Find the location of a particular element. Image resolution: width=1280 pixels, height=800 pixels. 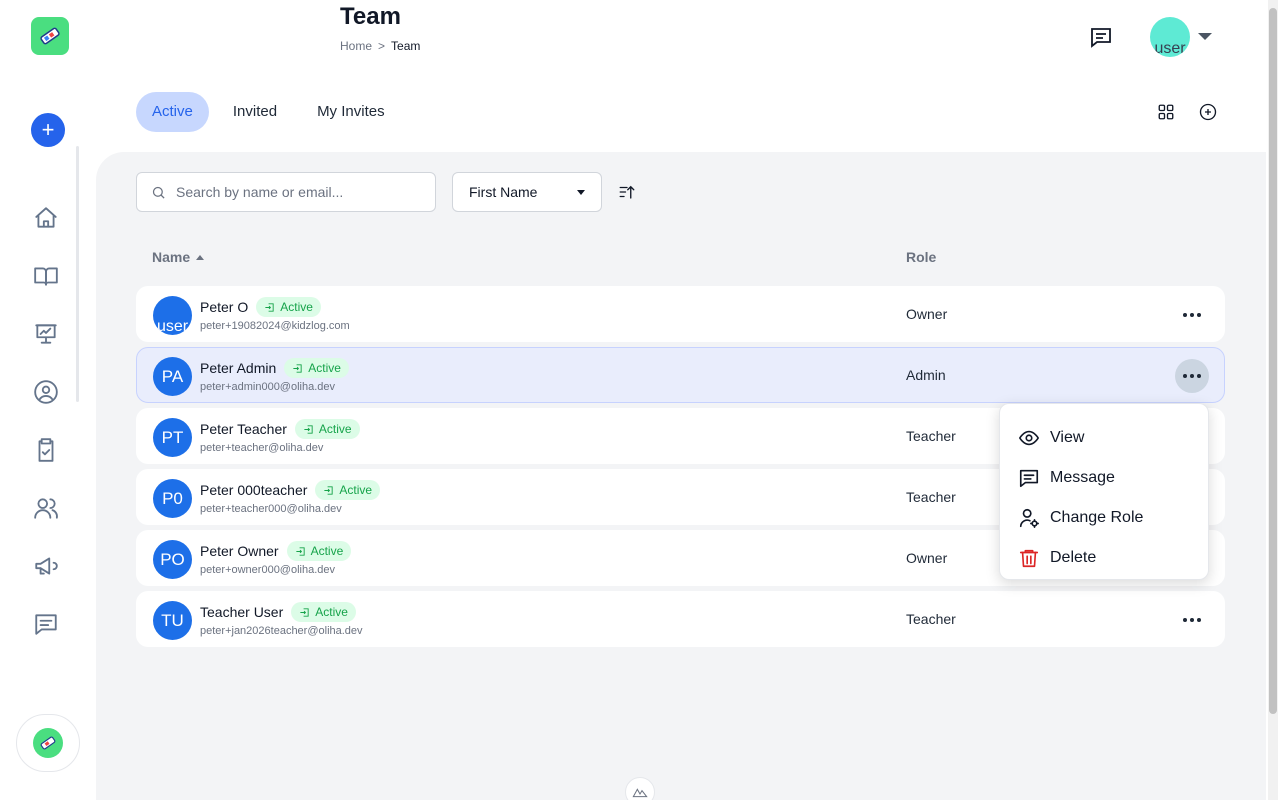

menu-item-label: Message is located at coordinates (1082, 477).